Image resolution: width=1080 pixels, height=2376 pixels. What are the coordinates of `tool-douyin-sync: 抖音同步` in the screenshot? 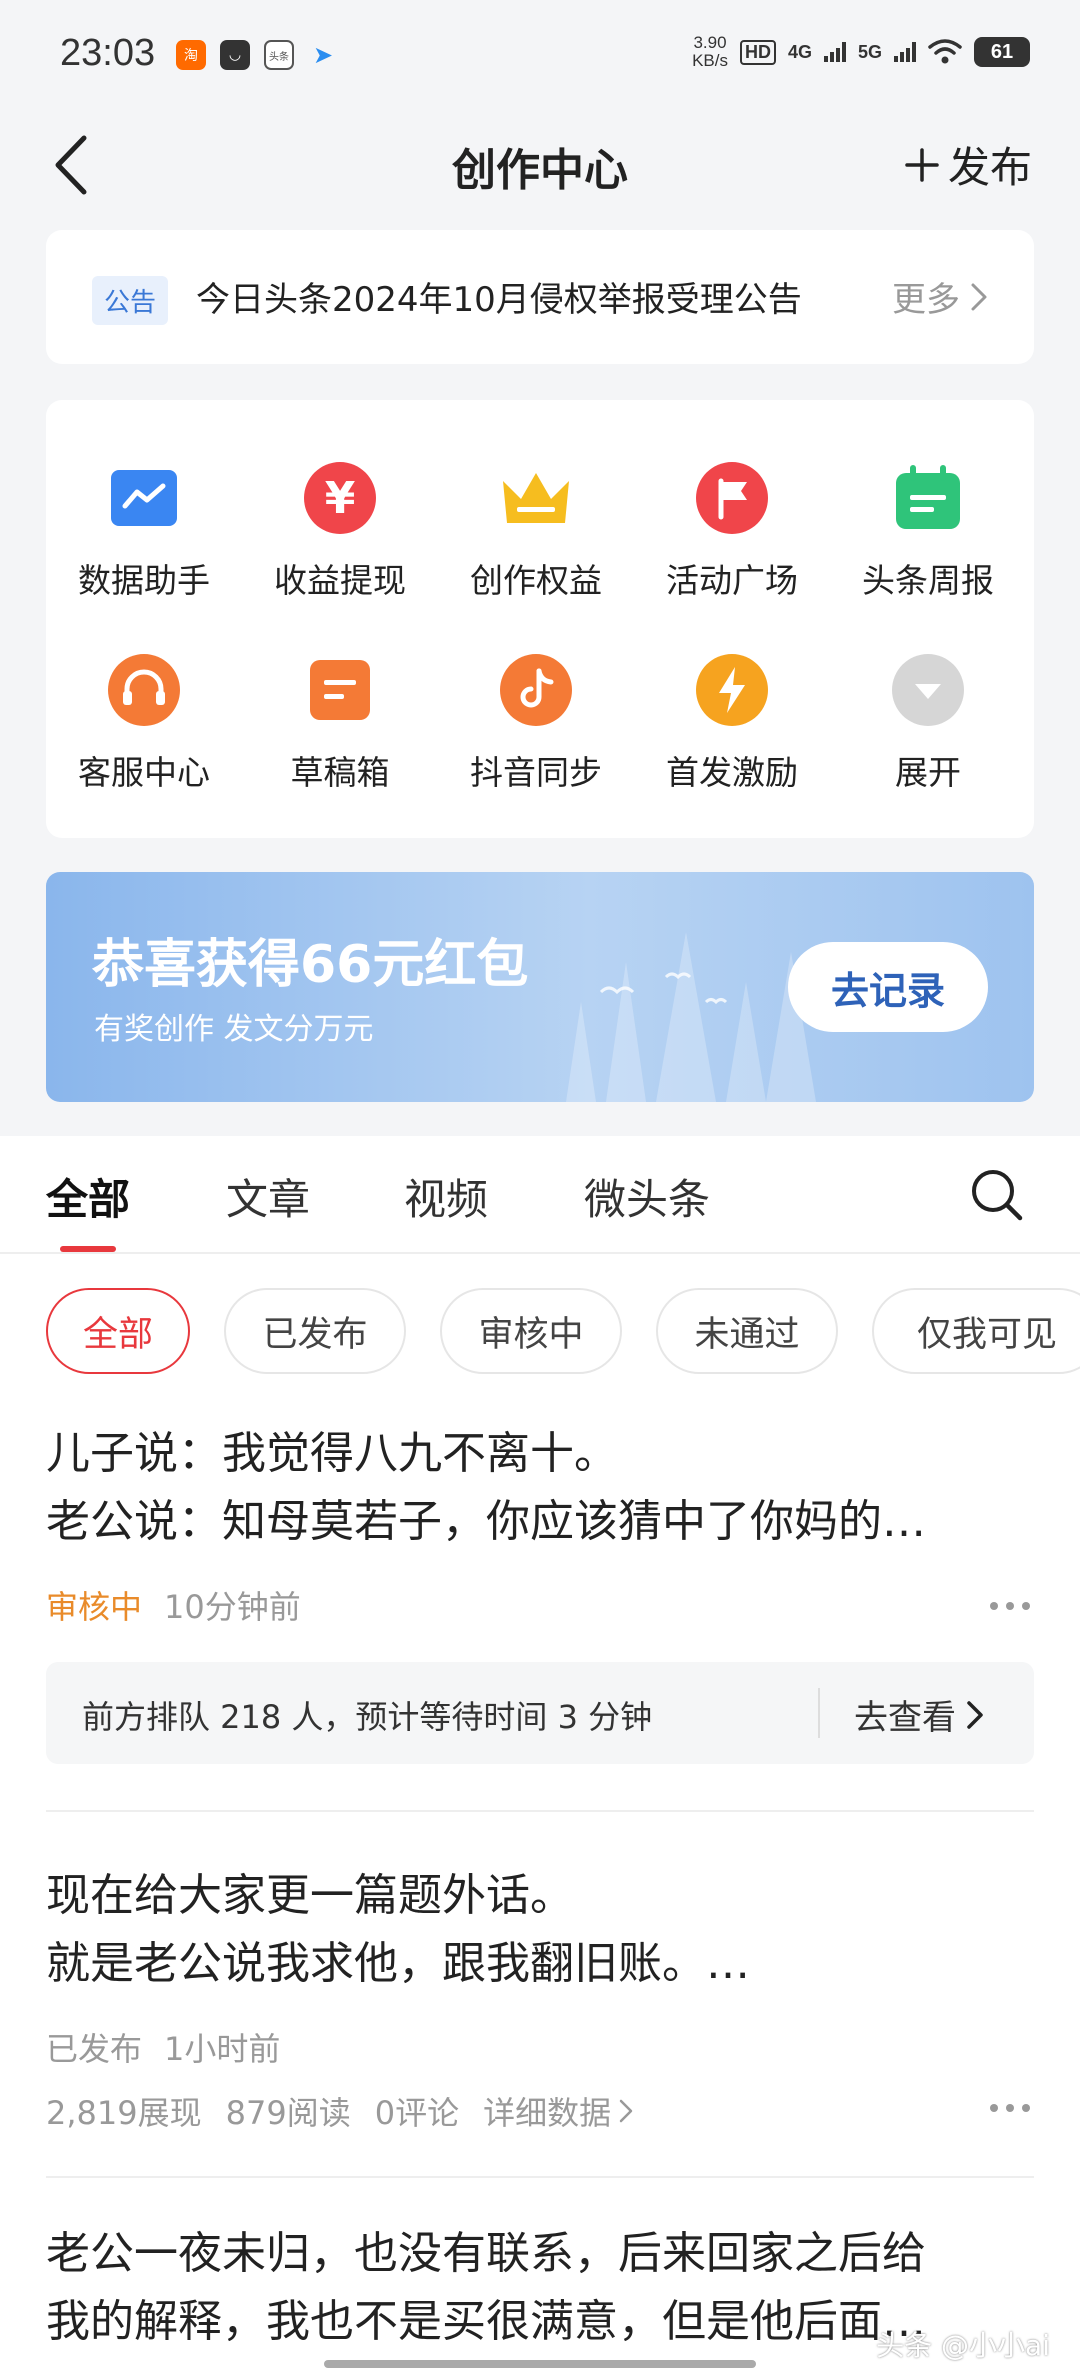 It's located at (536, 723).